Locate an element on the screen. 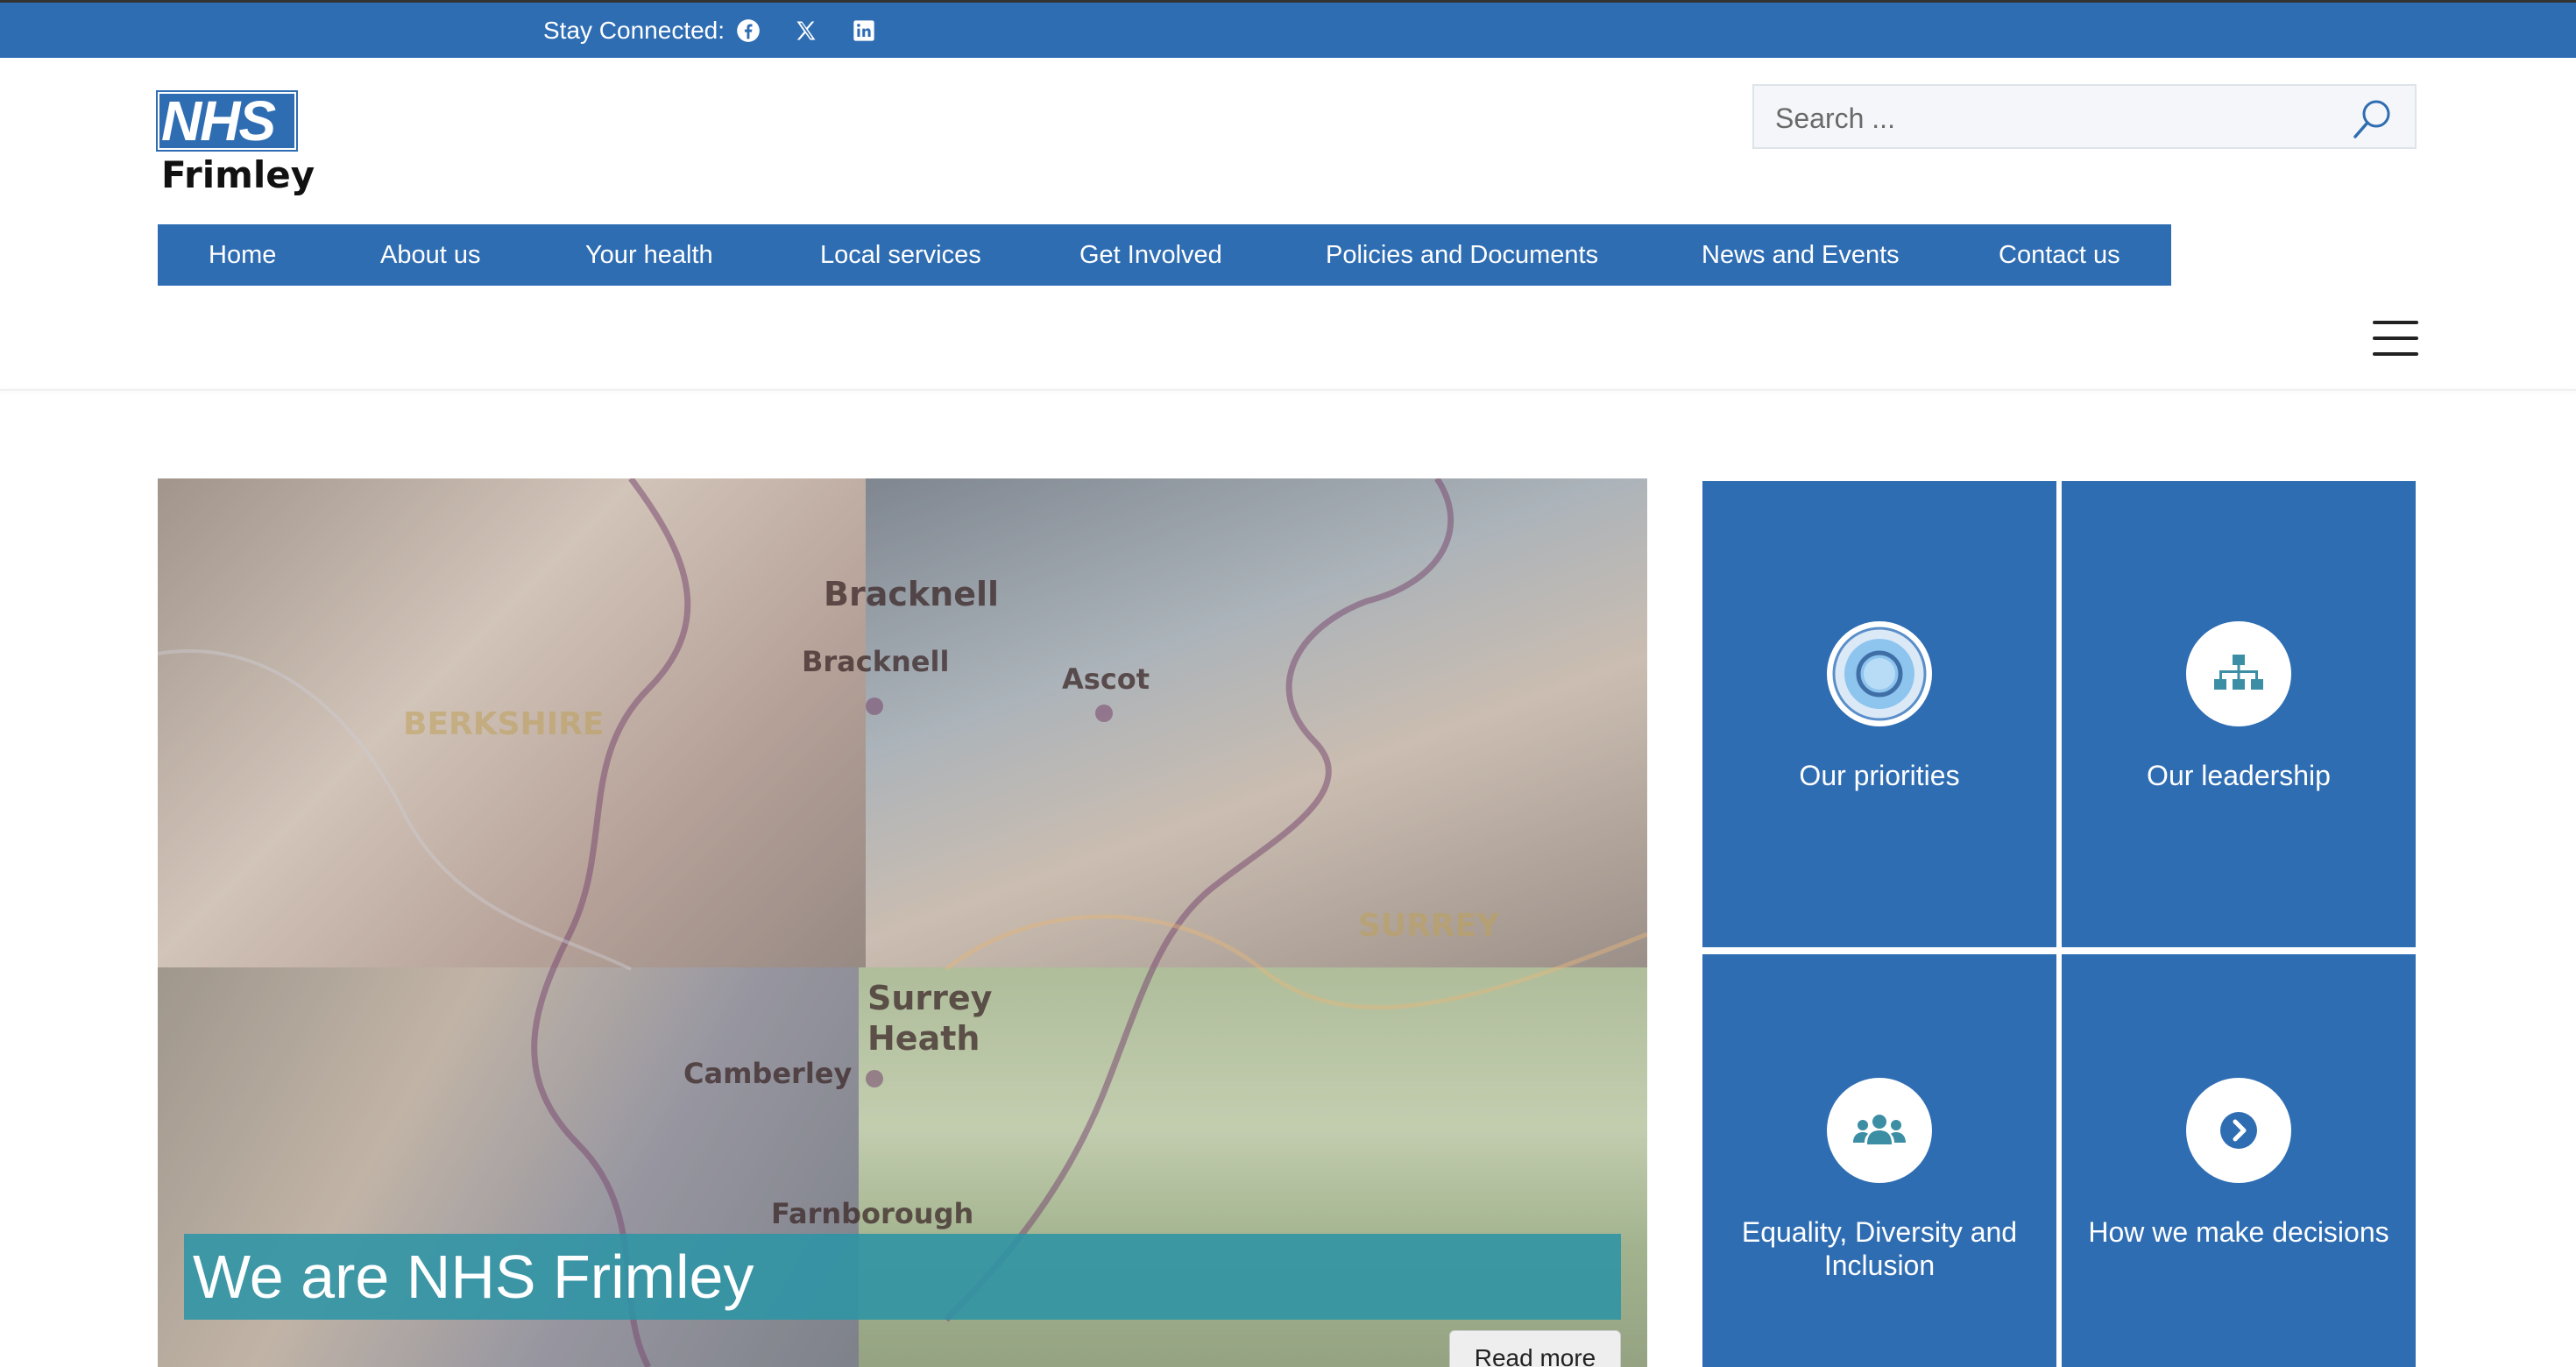 Image resolution: width=2576 pixels, height=1367 pixels. nav-get-involved: Get Involved is located at coordinates (1150, 255).